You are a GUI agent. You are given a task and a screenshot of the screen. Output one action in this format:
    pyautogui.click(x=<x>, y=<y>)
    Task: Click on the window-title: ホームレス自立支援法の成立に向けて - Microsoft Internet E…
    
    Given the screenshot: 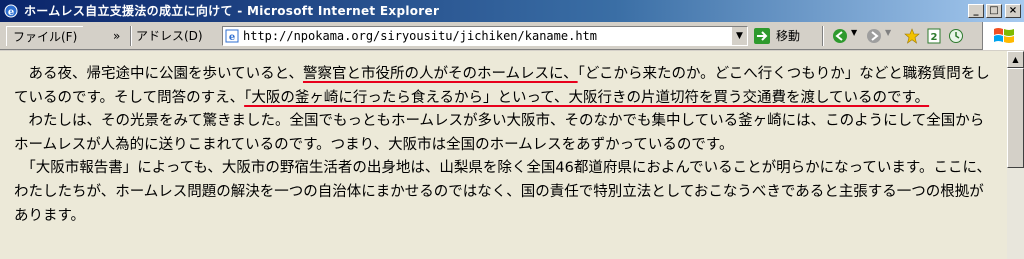 What is the action you would take?
    pyautogui.click(x=232, y=11)
    